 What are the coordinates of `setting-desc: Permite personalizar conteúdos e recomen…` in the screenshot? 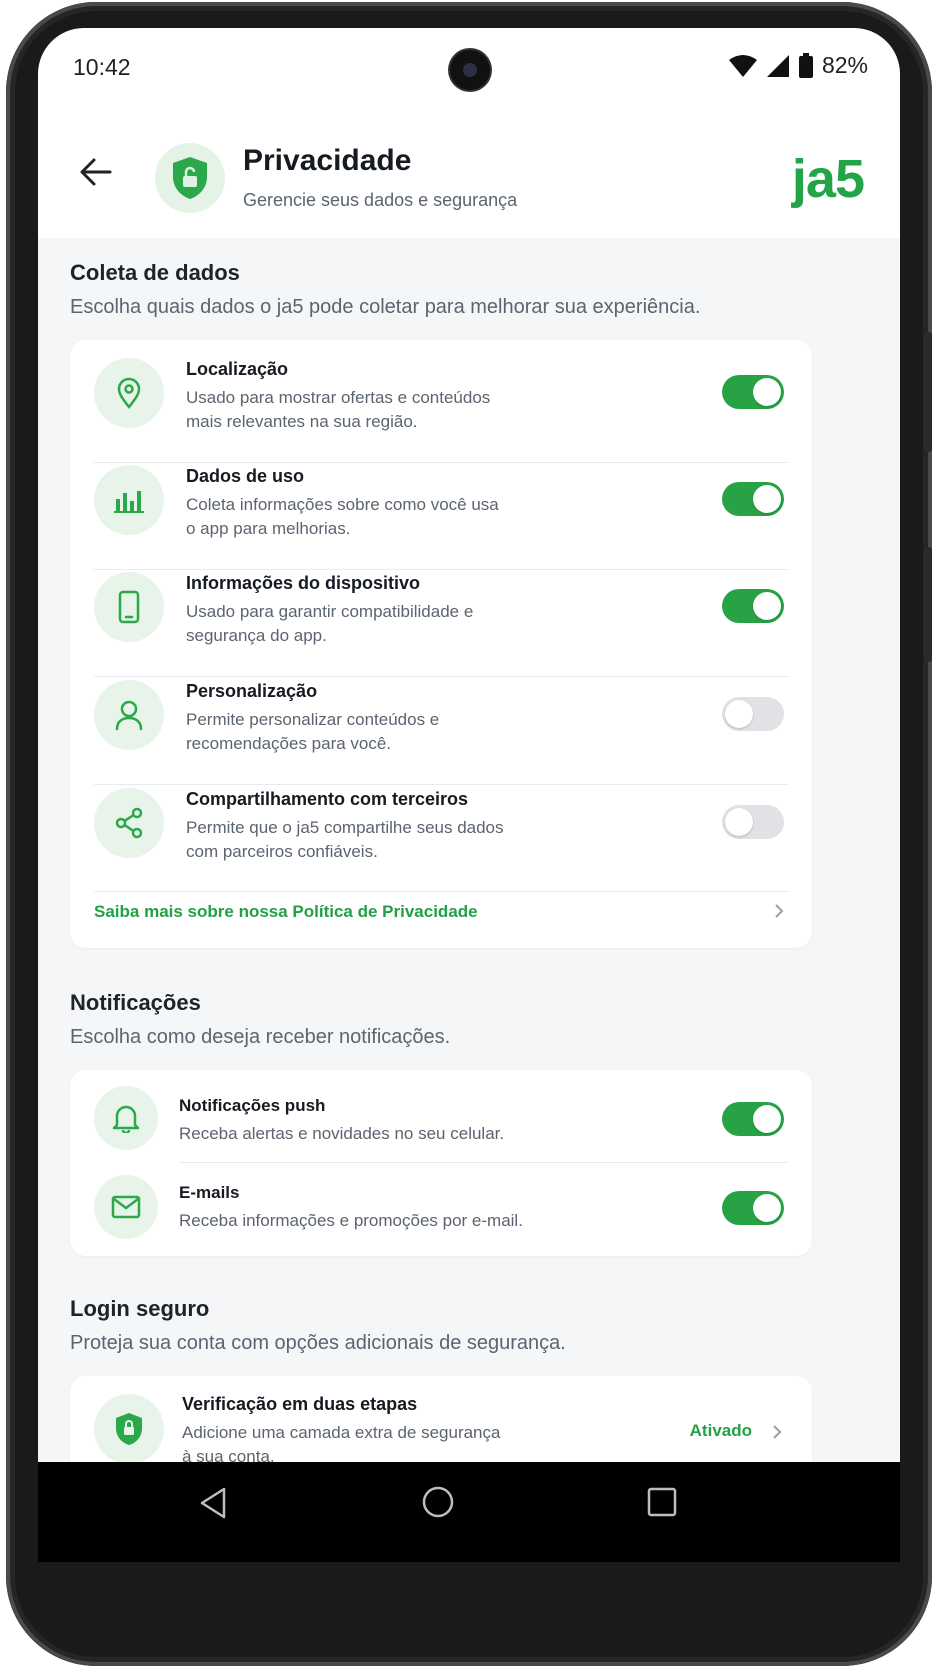 It's located at (366, 732).